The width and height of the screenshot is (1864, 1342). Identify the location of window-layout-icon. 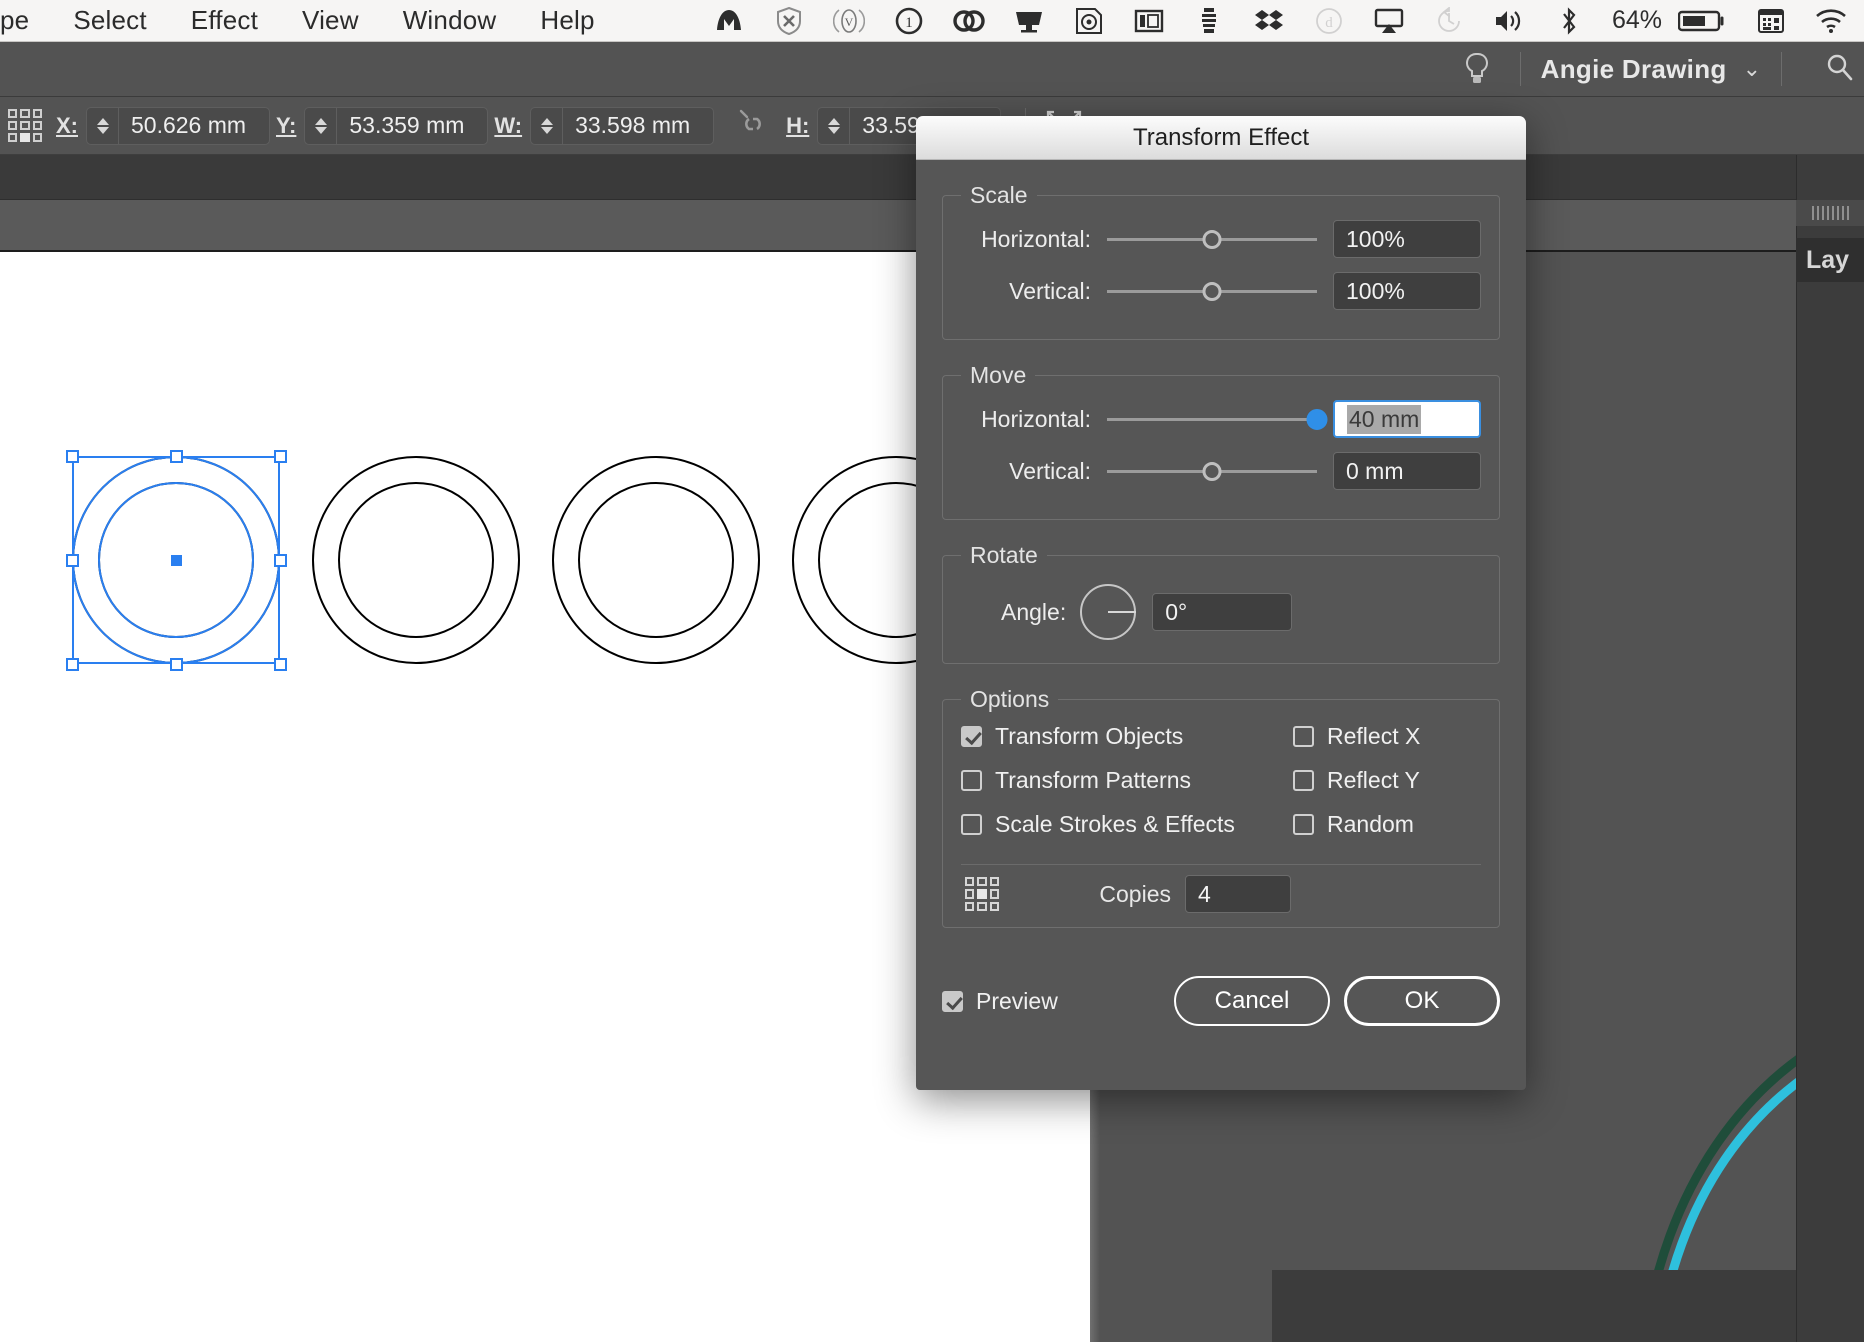
(1149, 21).